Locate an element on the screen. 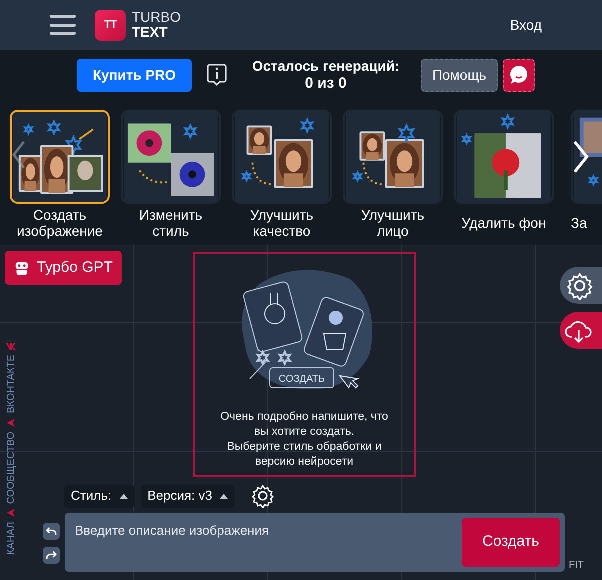  version-dropdown: Версия: v3 is located at coordinates (188, 496).